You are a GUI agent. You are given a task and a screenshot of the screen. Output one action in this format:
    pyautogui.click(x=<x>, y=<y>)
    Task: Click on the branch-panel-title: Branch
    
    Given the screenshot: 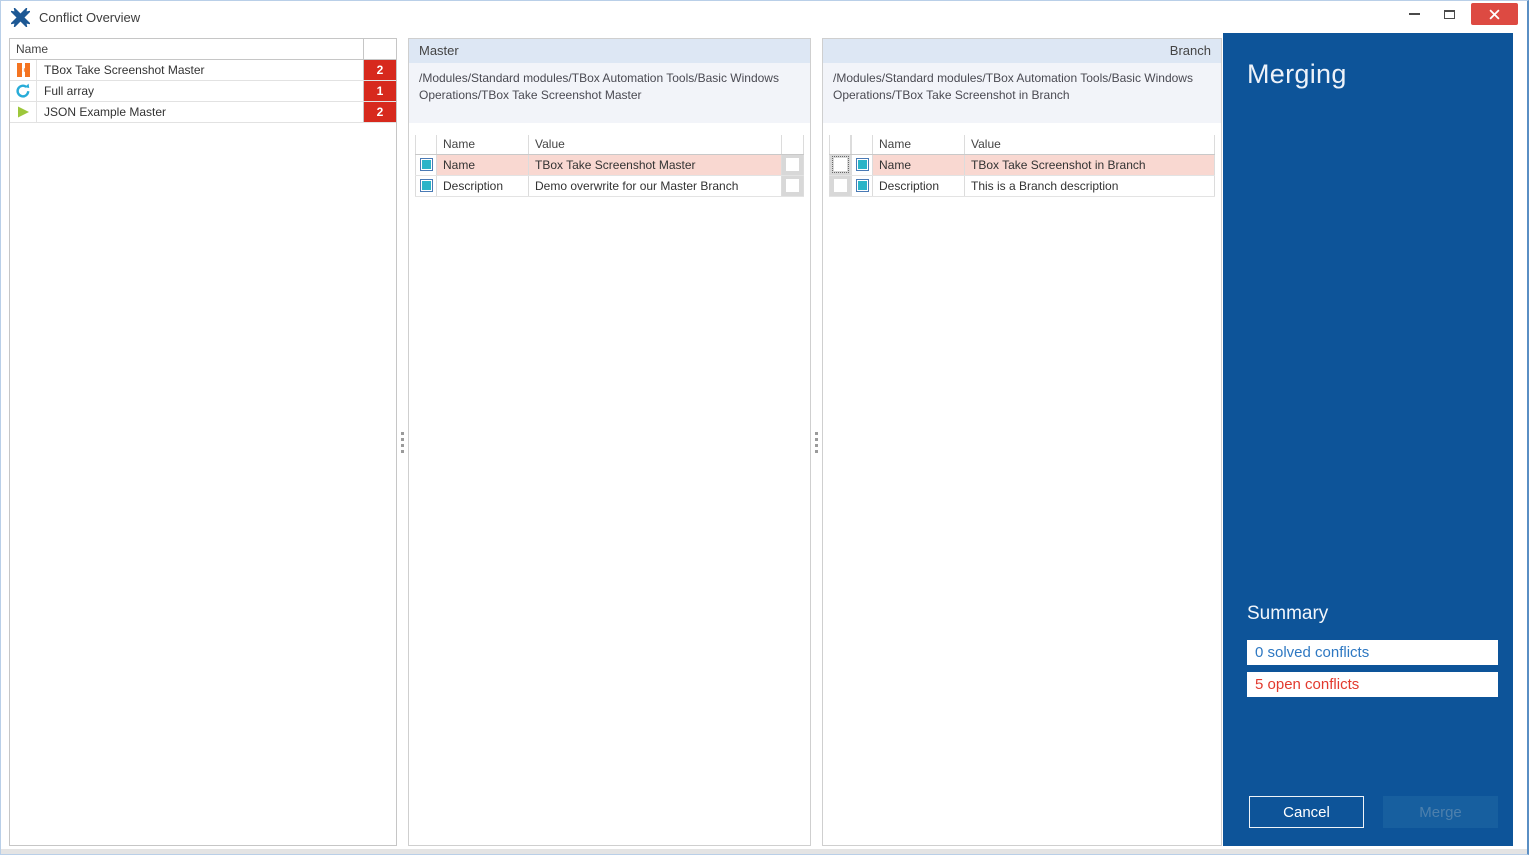 What is the action you would take?
    pyautogui.click(x=1022, y=51)
    